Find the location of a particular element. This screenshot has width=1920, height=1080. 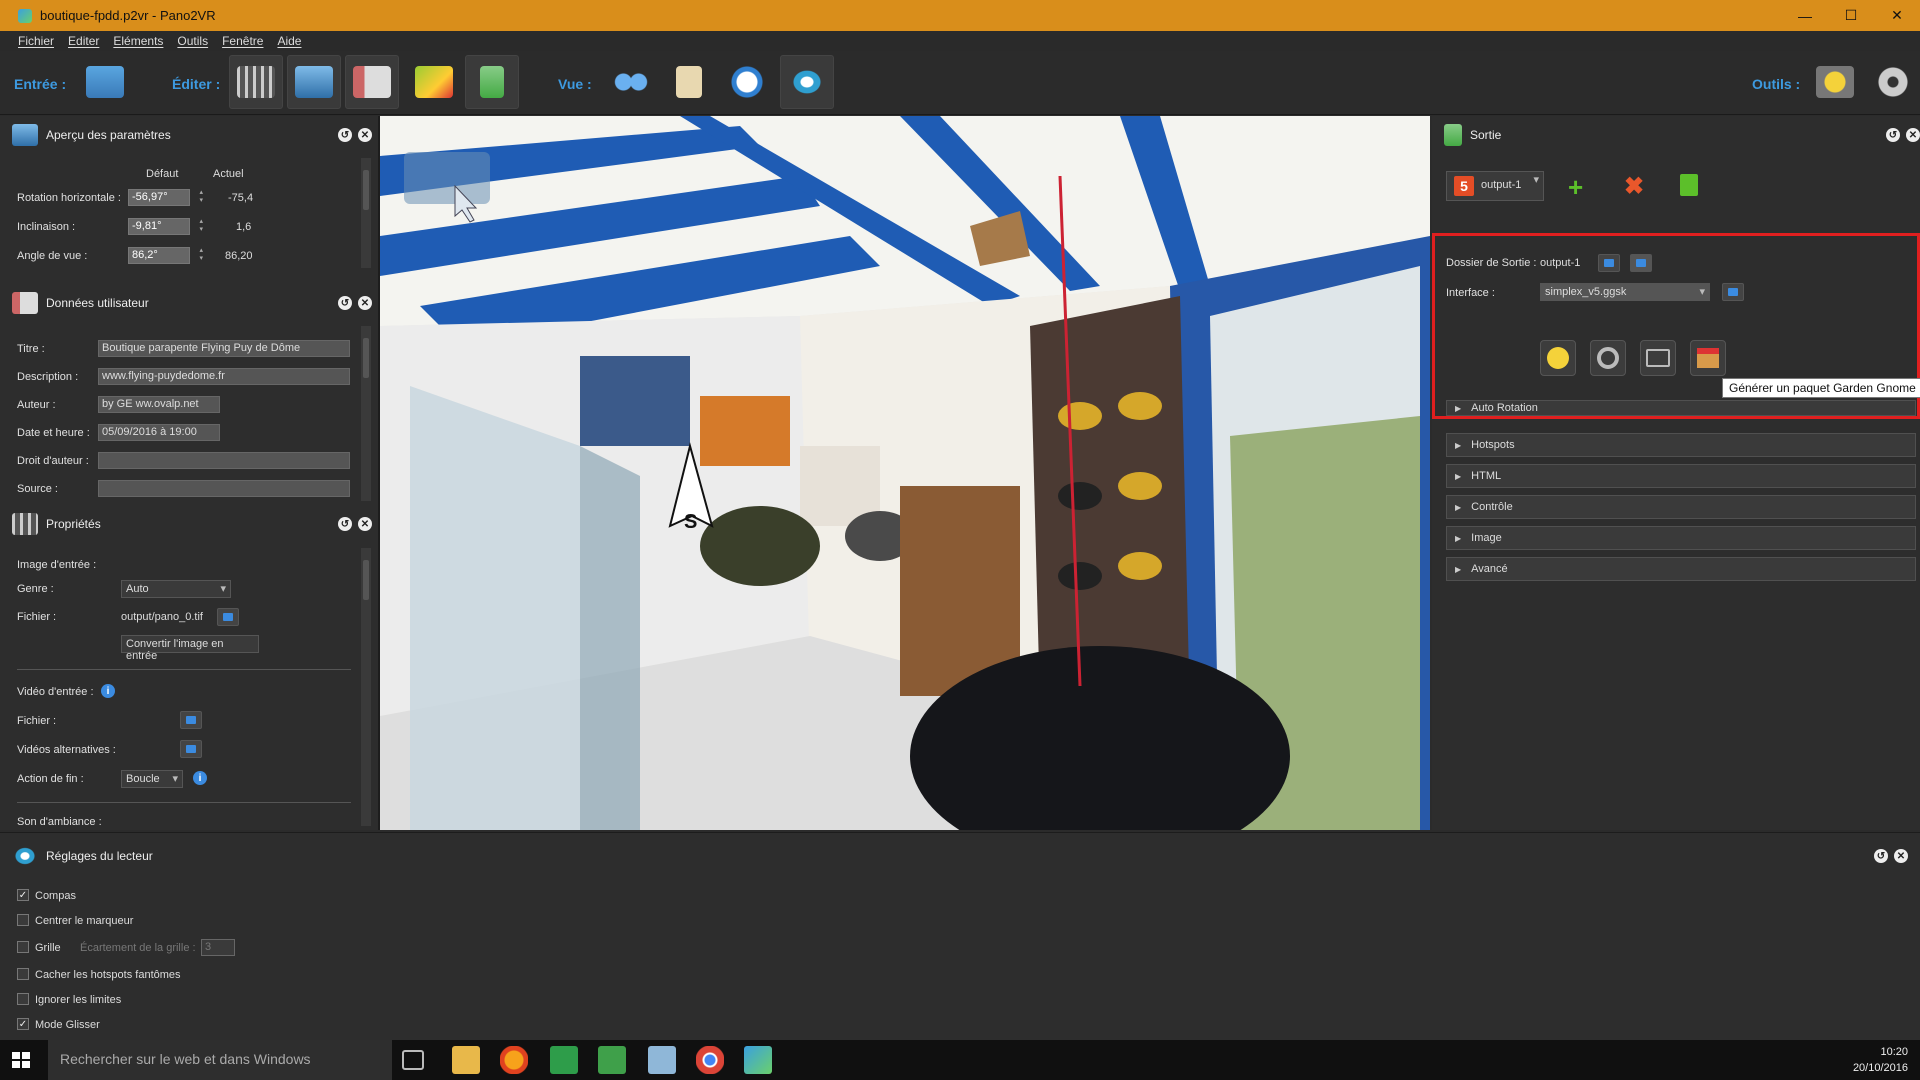

droit-label: Droit d'auteur : is located at coordinates (53, 461).